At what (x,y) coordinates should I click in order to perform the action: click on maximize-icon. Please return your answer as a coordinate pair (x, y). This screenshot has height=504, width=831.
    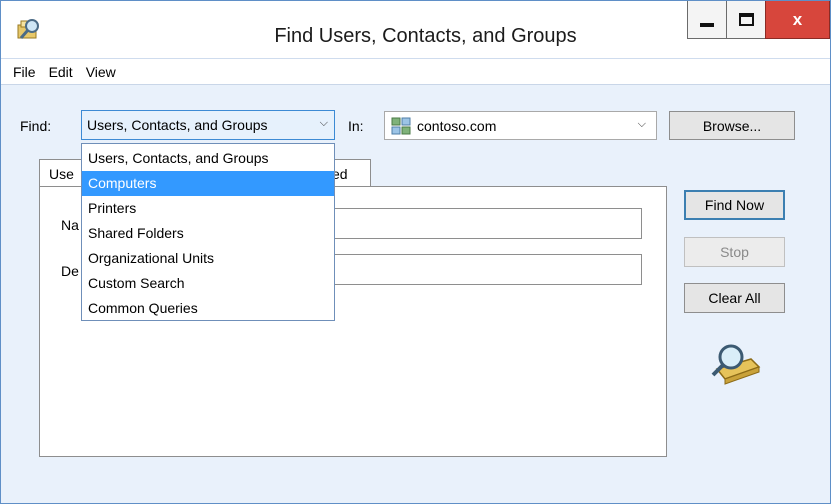
    Looking at the image, I should click on (746, 19).